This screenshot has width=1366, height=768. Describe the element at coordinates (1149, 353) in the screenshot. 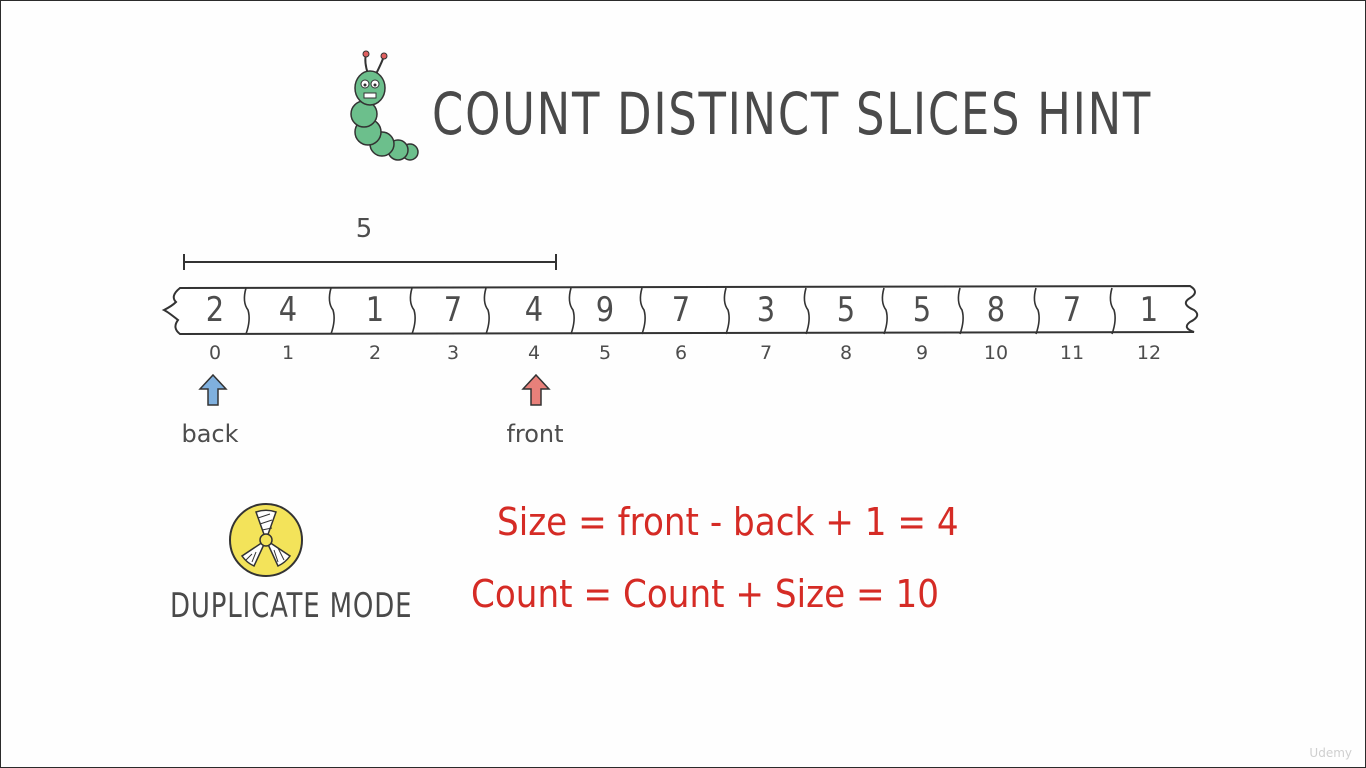

I see `array-cell-index: 12` at that location.